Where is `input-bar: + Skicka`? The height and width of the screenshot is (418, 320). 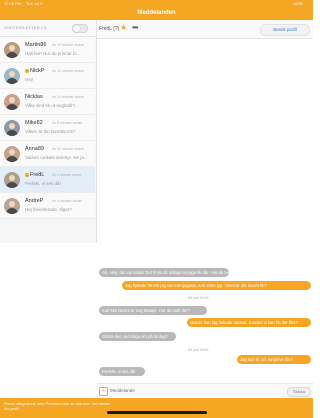 input-bar: + Skicka is located at coordinates (205, 390).